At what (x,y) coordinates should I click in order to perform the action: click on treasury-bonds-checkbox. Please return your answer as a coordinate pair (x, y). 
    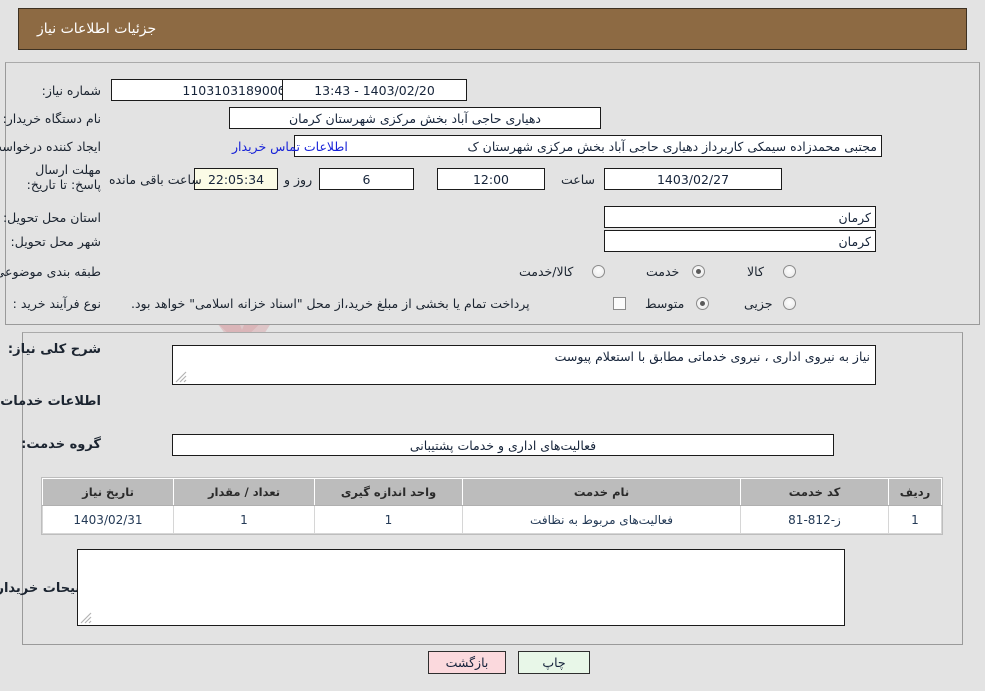
    Looking at the image, I should click on (619, 303).